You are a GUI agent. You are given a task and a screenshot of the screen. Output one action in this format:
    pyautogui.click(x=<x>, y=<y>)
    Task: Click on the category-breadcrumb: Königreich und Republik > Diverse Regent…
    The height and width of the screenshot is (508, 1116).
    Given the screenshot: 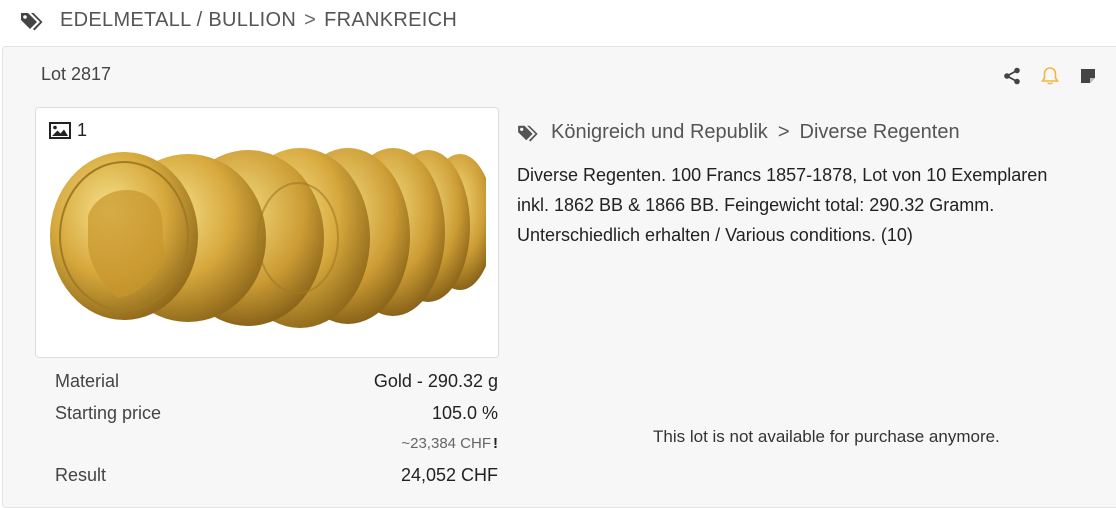 What is the action you would take?
    pyautogui.click(x=816, y=132)
    